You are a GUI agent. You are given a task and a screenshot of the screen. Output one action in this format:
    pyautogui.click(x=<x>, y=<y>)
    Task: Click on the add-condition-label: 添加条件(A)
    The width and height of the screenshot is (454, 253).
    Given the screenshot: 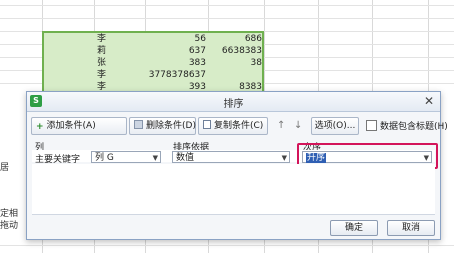 What is the action you would take?
    pyautogui.click(x=71, y=126)
    